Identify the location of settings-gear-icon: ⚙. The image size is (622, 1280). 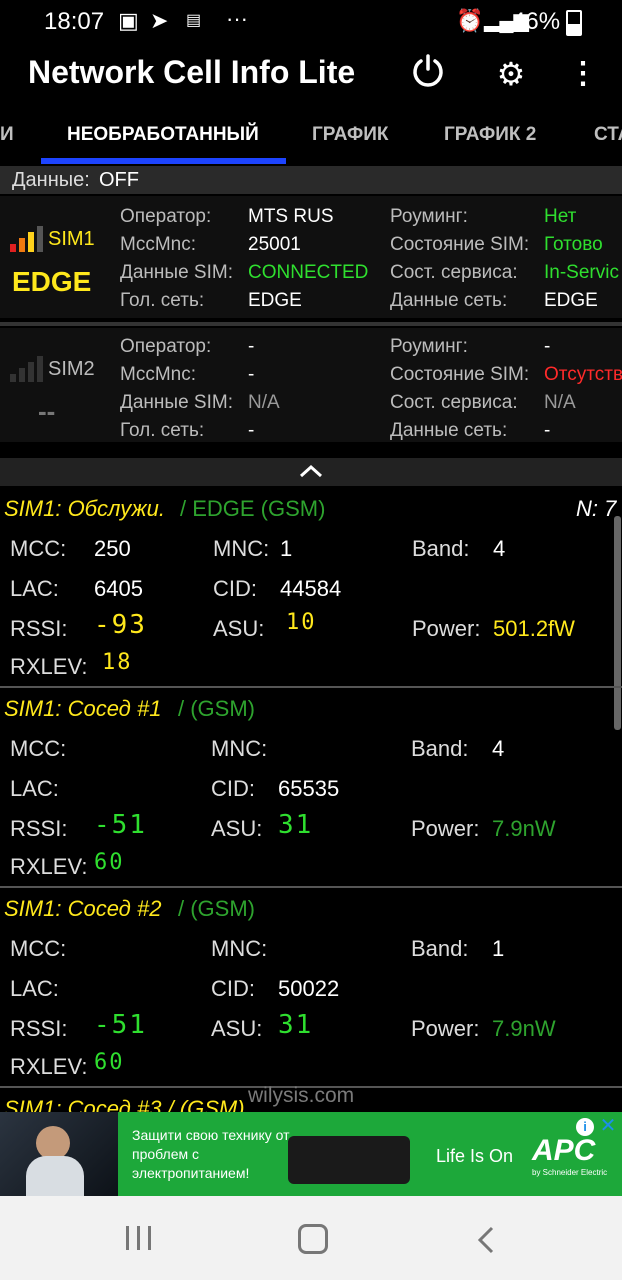
(511, 74).